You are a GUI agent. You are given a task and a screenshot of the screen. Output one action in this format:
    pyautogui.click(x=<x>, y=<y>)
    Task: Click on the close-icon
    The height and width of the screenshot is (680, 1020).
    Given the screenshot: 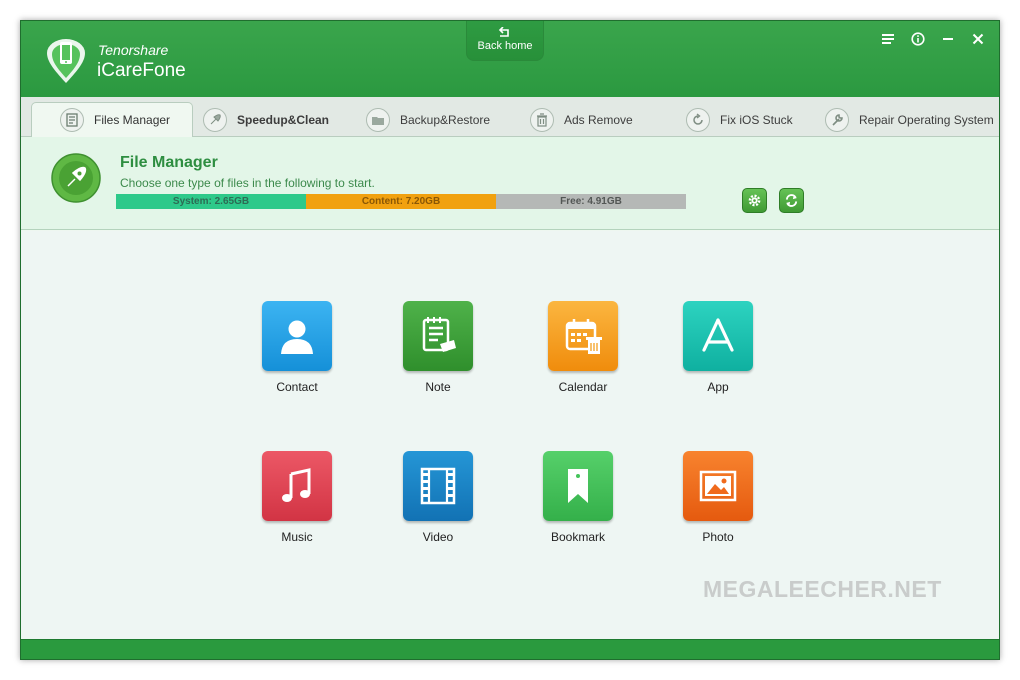 What is the action you would take?
    pyautogui.click(x=978, y=39)
    